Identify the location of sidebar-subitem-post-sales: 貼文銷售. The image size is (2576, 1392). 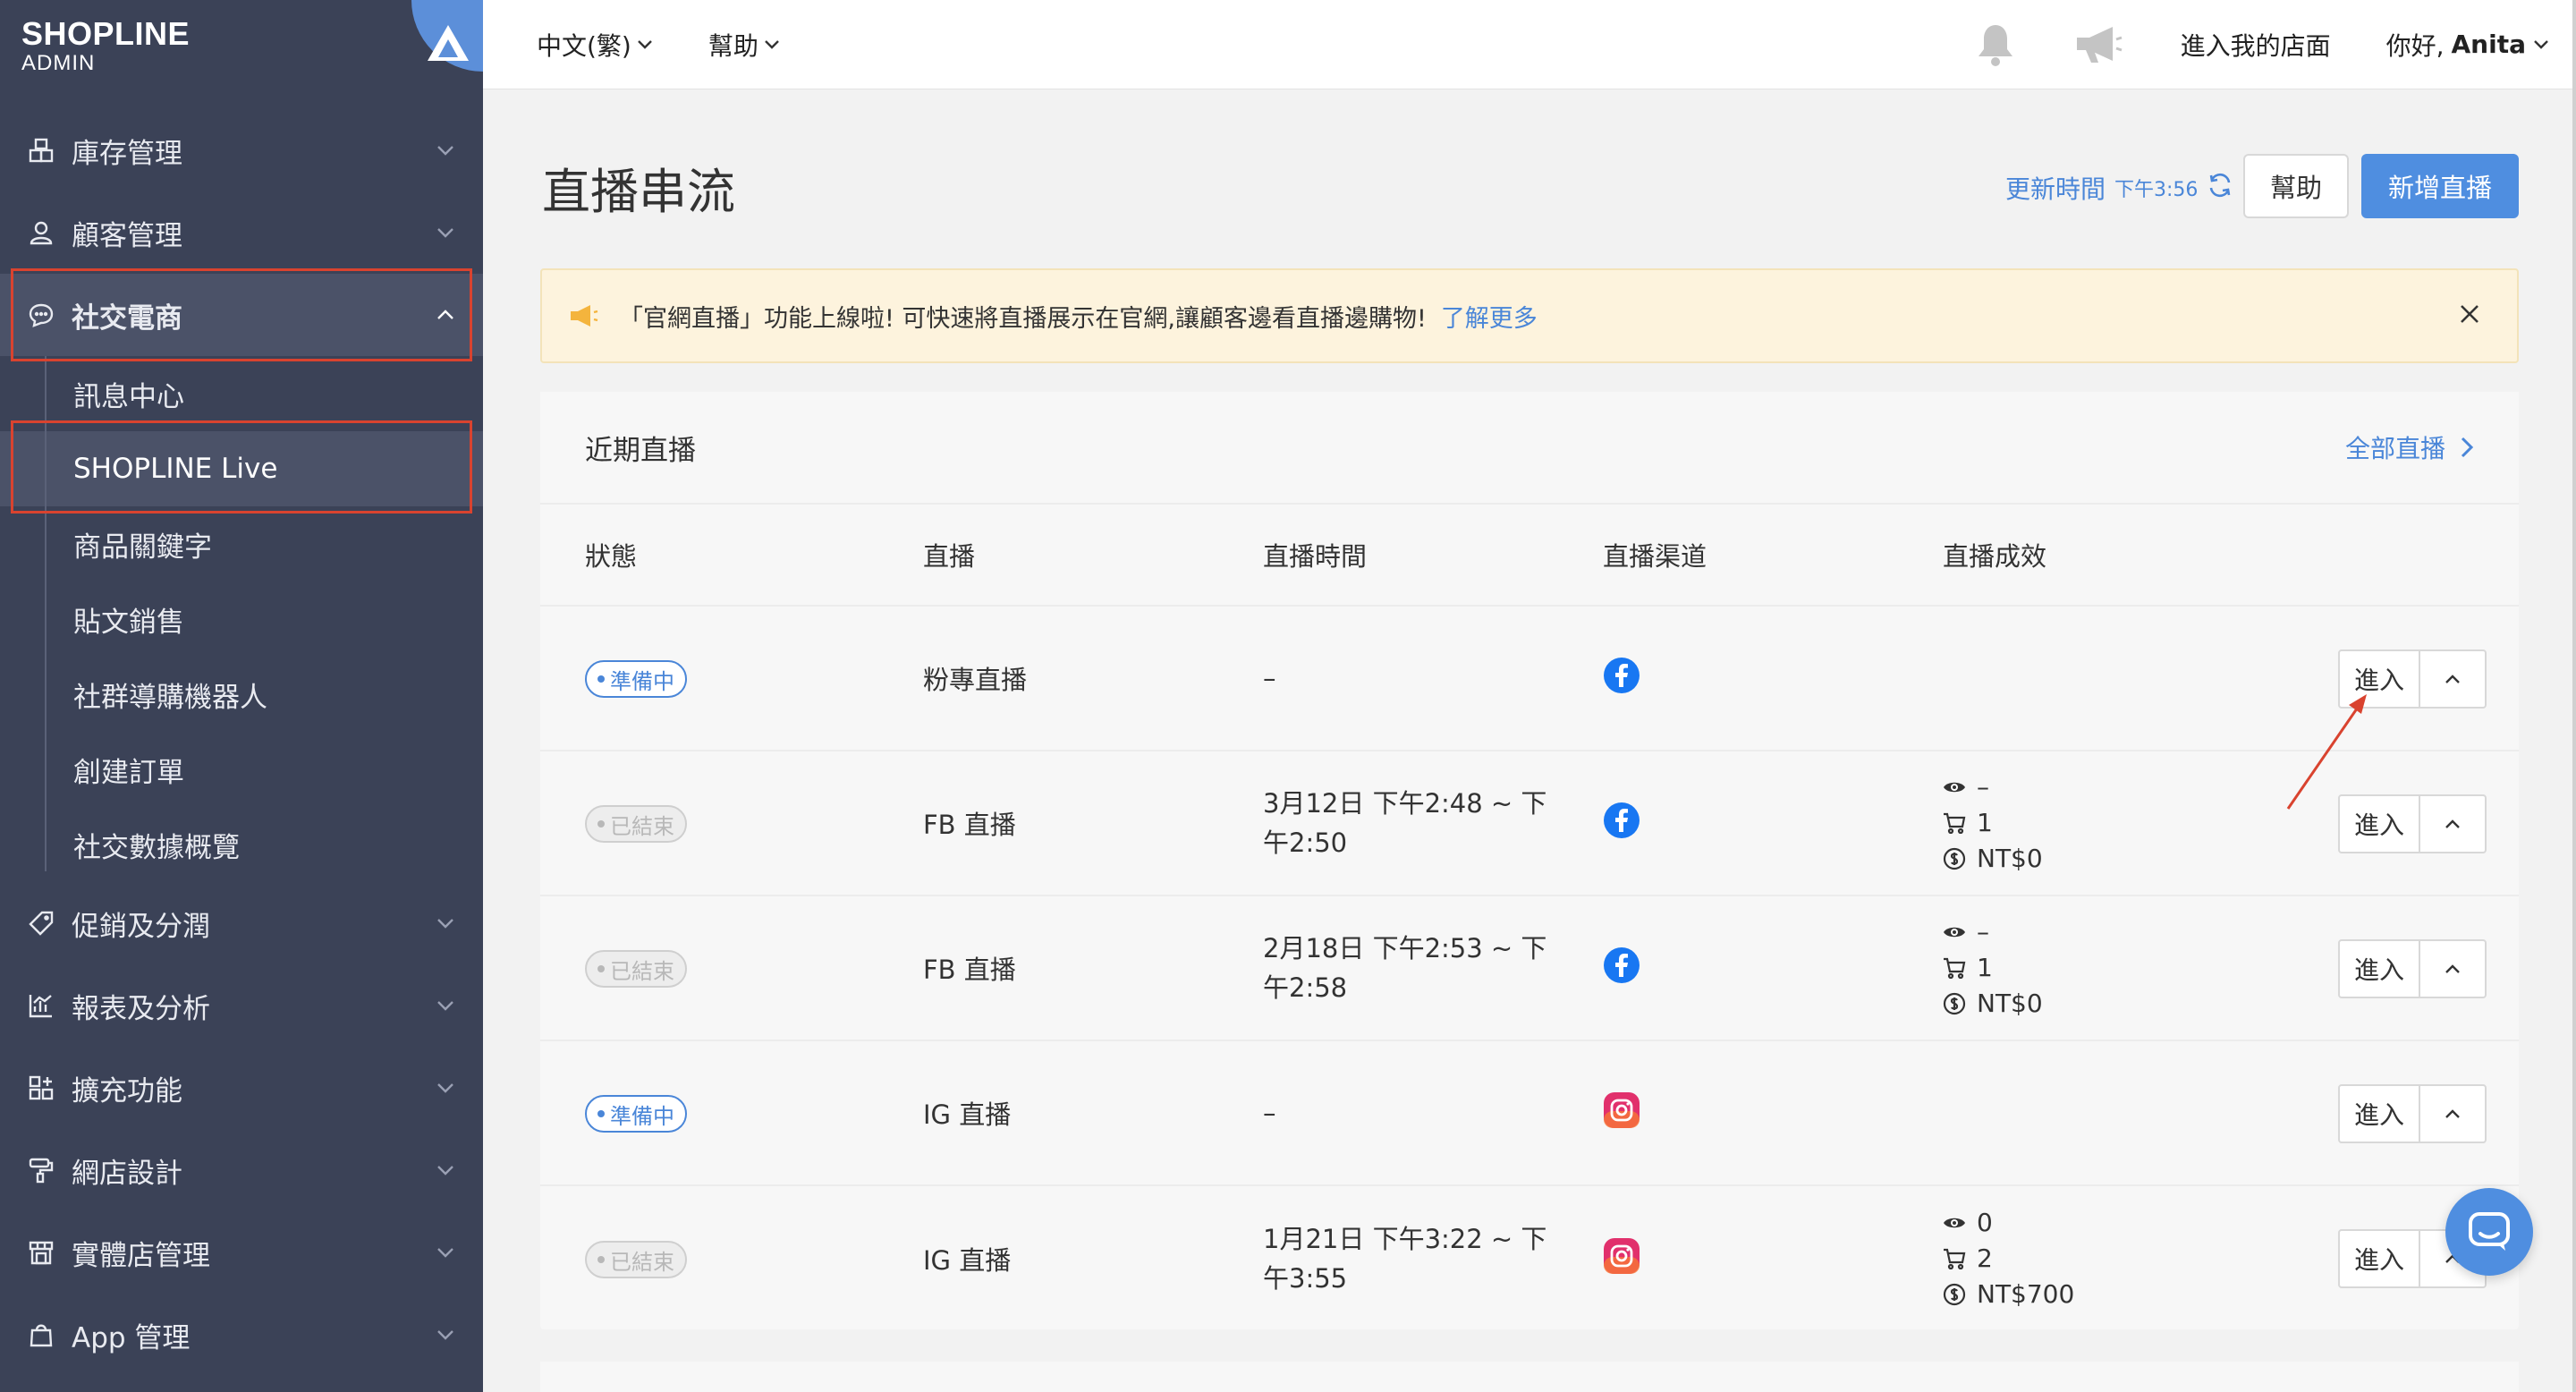
(241, 619).